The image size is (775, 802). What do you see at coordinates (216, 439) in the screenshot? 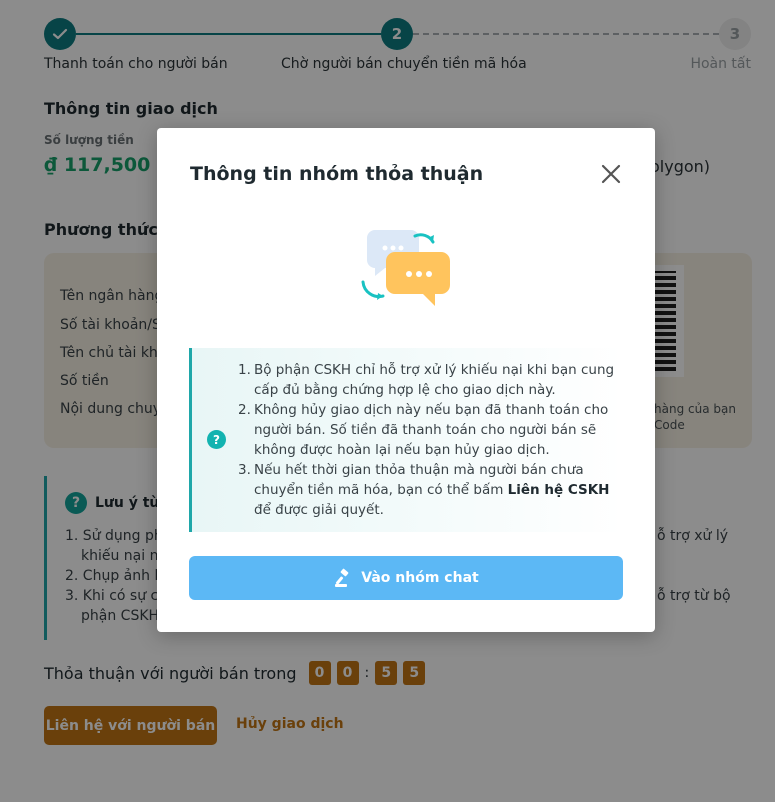
I see `question-icon: ?` at bounding box center [216, 439].